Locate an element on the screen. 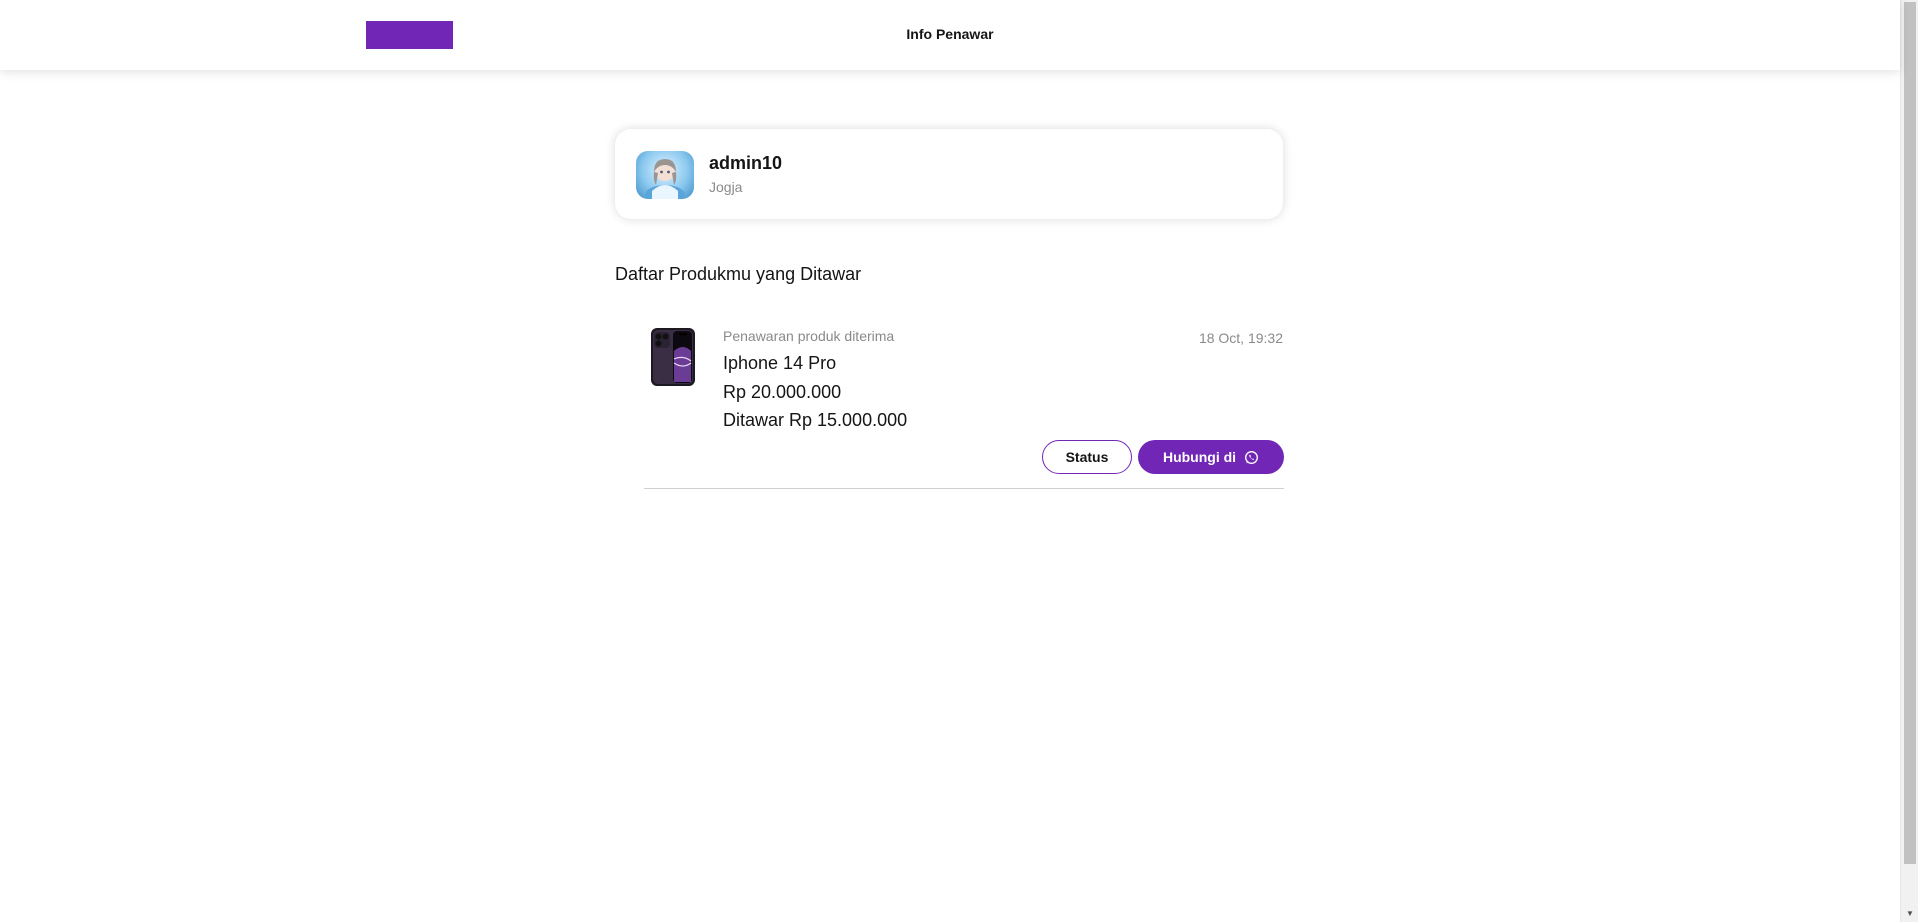  user-avatar-icon is located at coordinates (665, 179).